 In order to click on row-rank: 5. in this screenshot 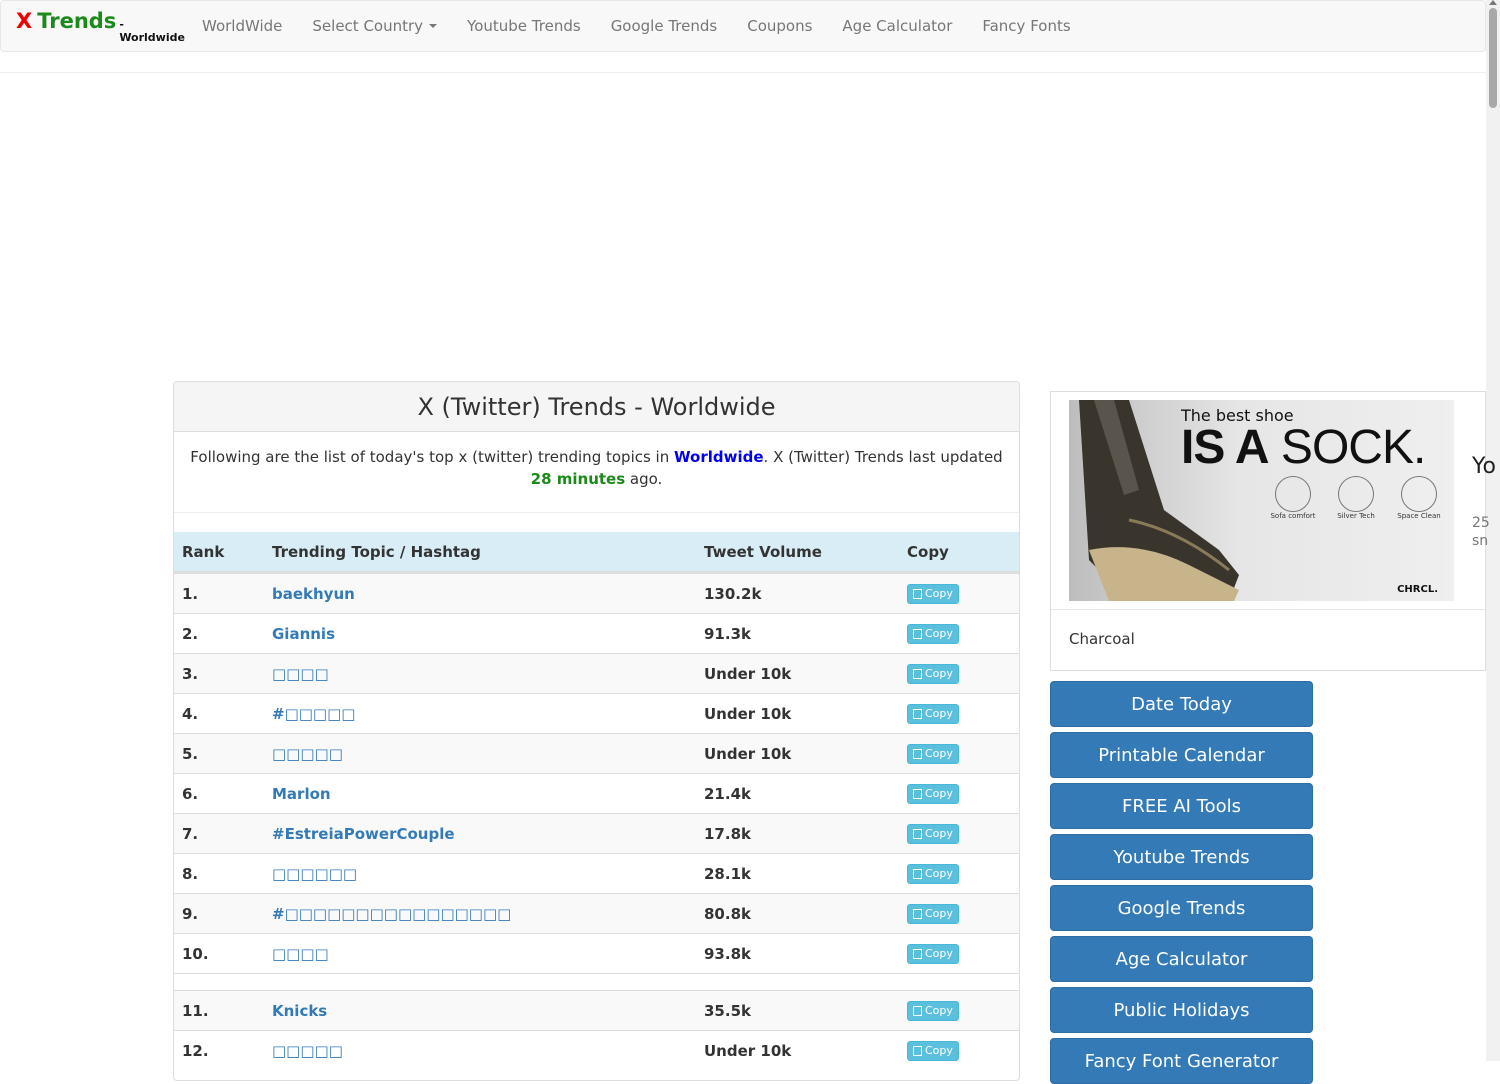, I will do `click(190, 753)`.